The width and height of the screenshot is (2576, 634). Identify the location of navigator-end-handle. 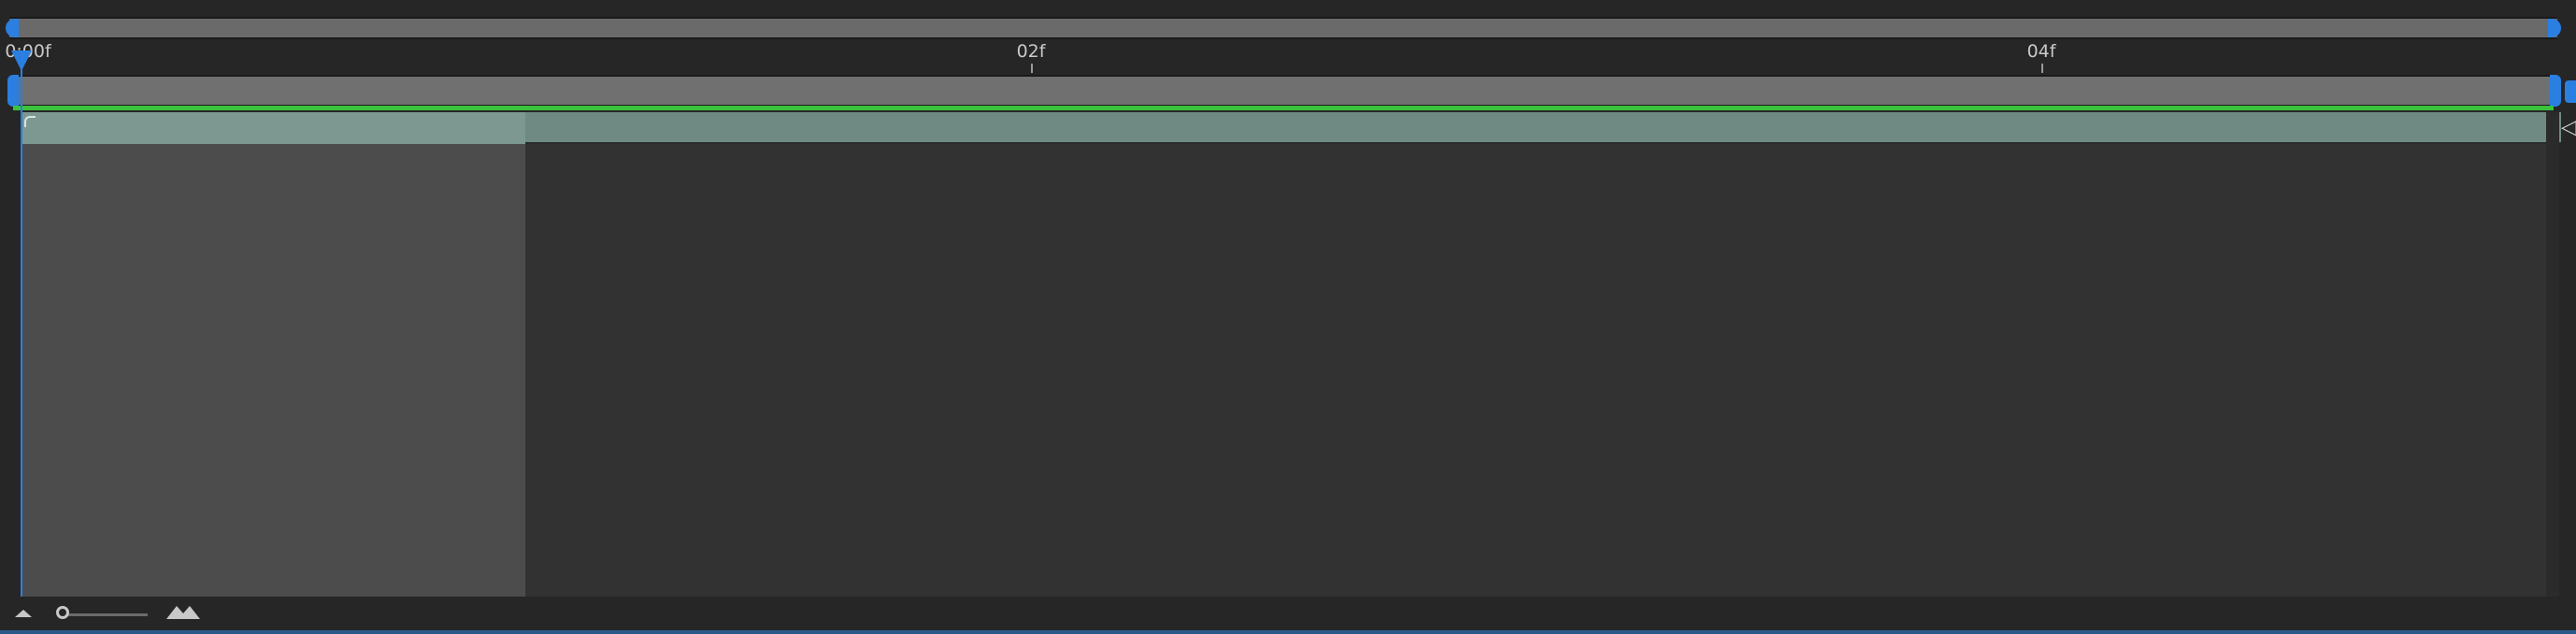
(2554, 28).